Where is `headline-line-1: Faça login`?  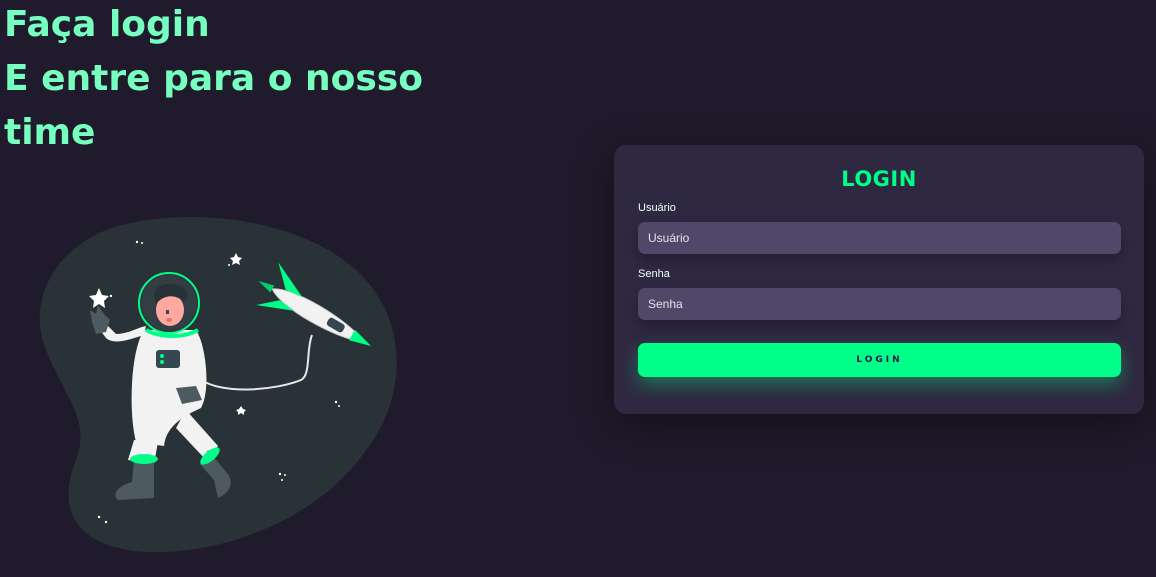 headline-line-1: Faça login is located at coordinates (107, 24).